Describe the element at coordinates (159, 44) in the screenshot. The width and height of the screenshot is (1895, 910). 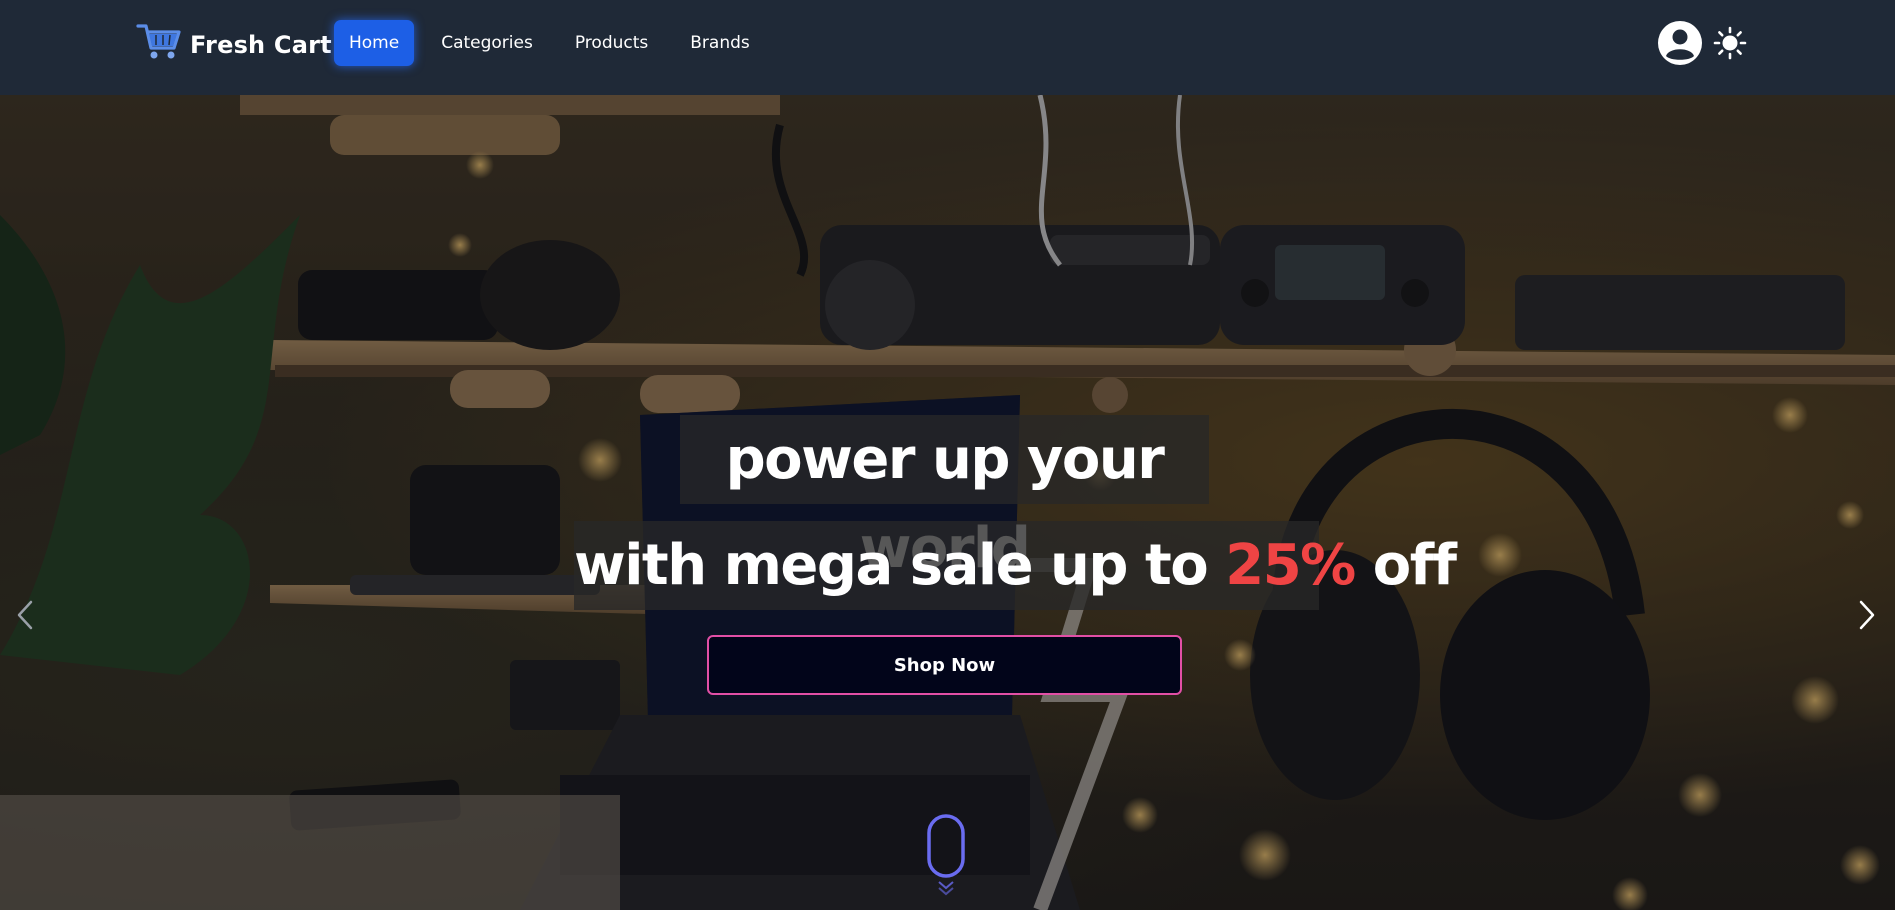
I see `cart-icon` at that location.